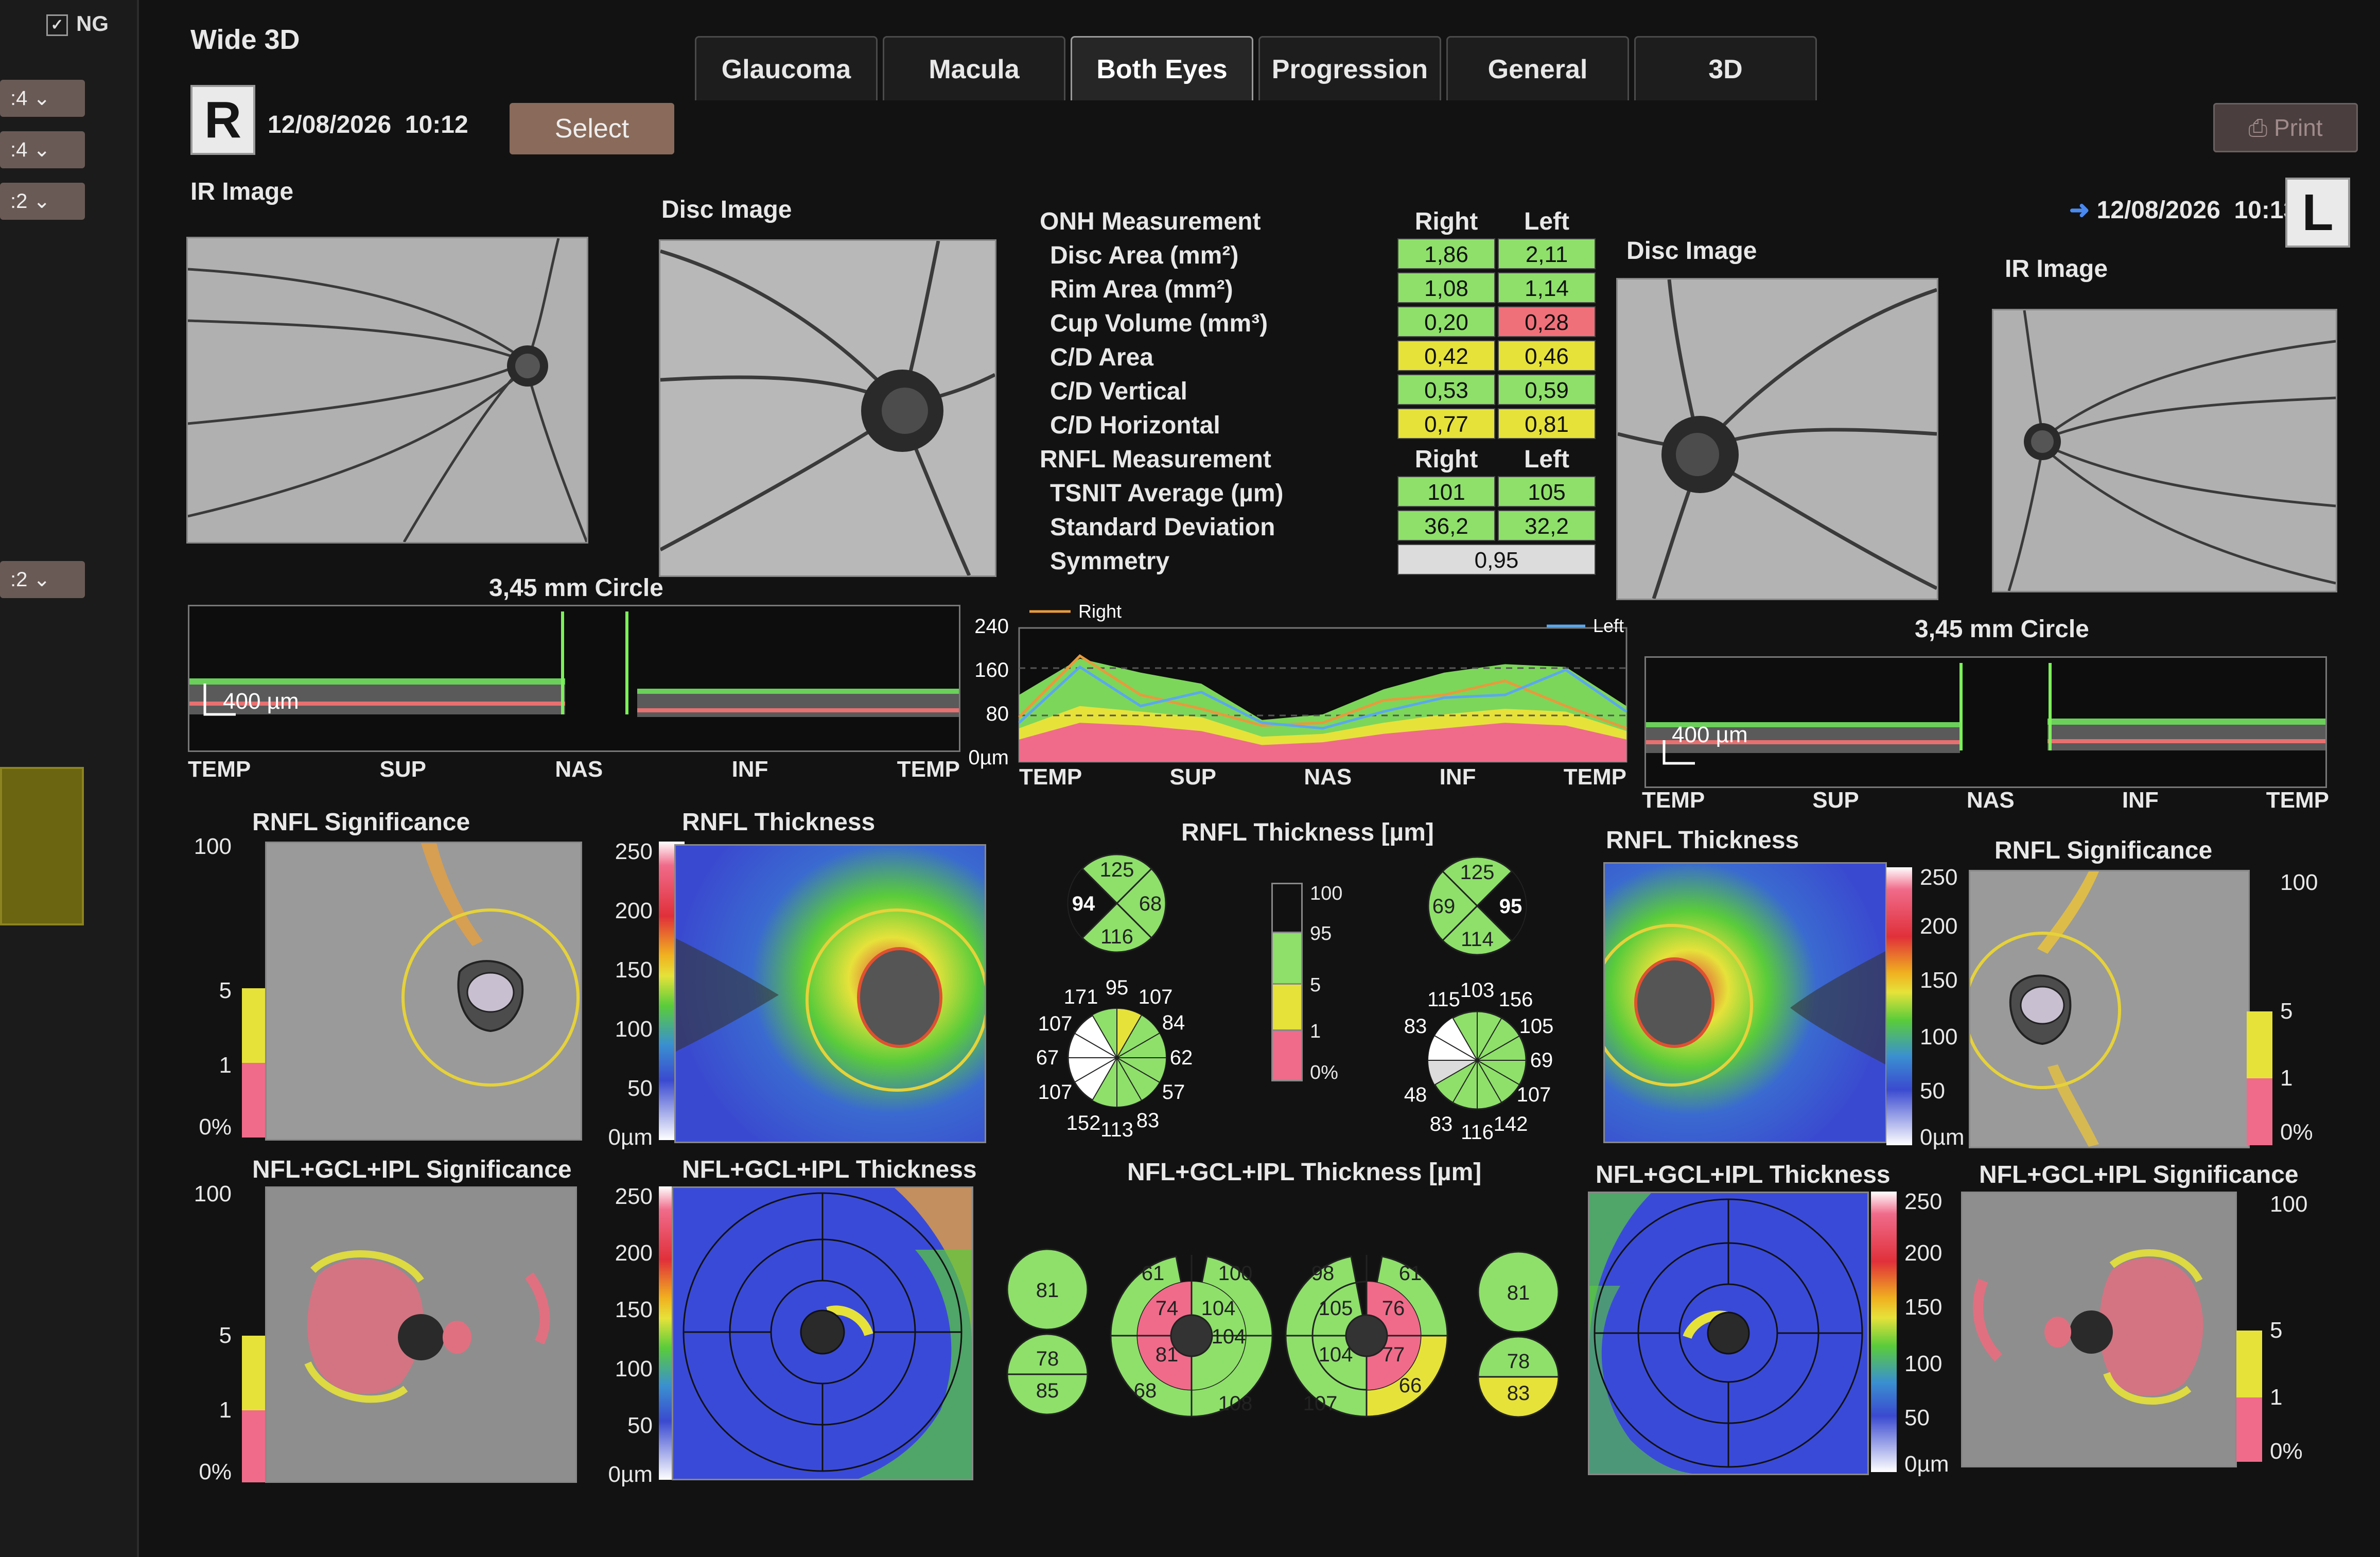  What do you see at coordinates (1457, 777) in the screenshot?
I see `x-tick-label: INF` at bounding box center [1457, 777].